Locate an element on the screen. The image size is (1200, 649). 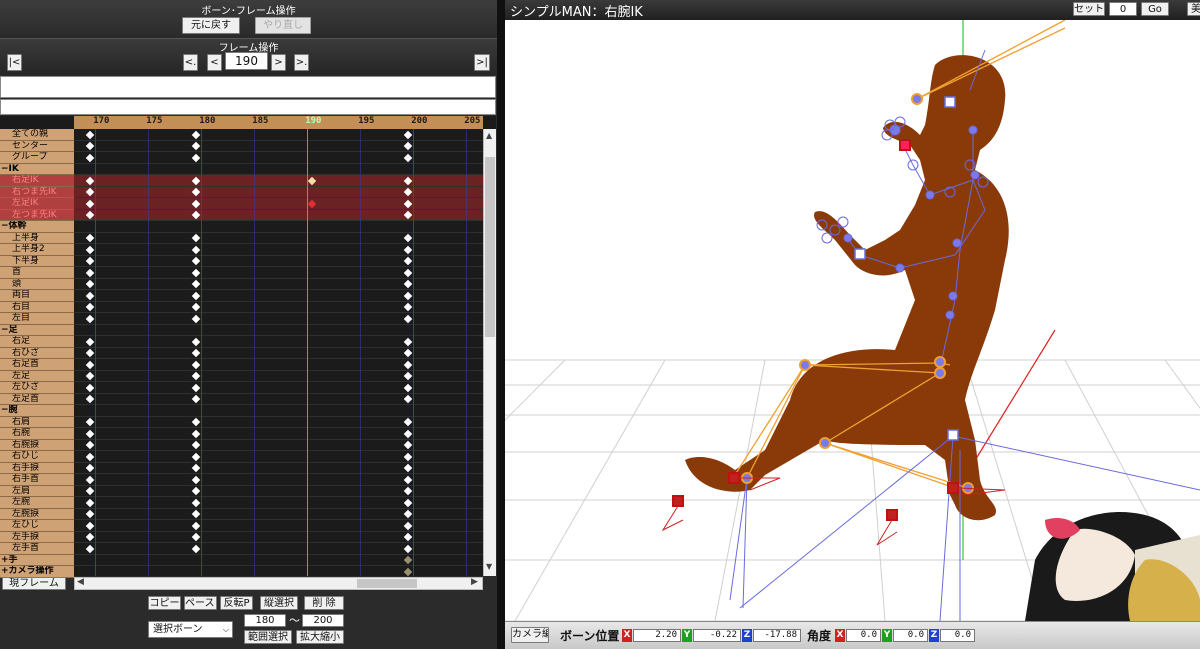
bone-name: 左腕捩 is located at coordinates (37, 514).